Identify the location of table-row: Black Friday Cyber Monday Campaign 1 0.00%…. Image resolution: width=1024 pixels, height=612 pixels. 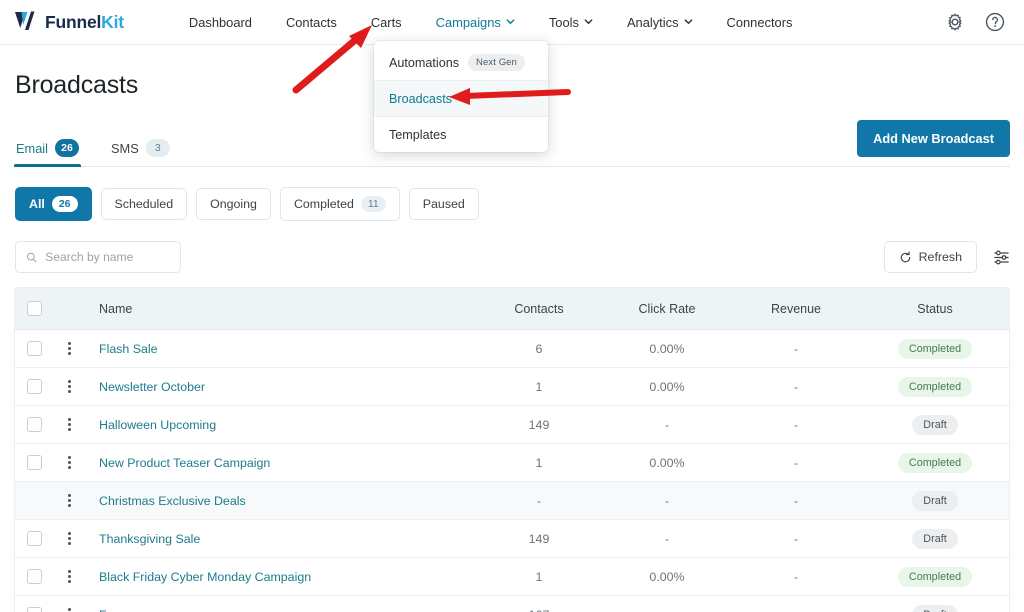
(512, 577).